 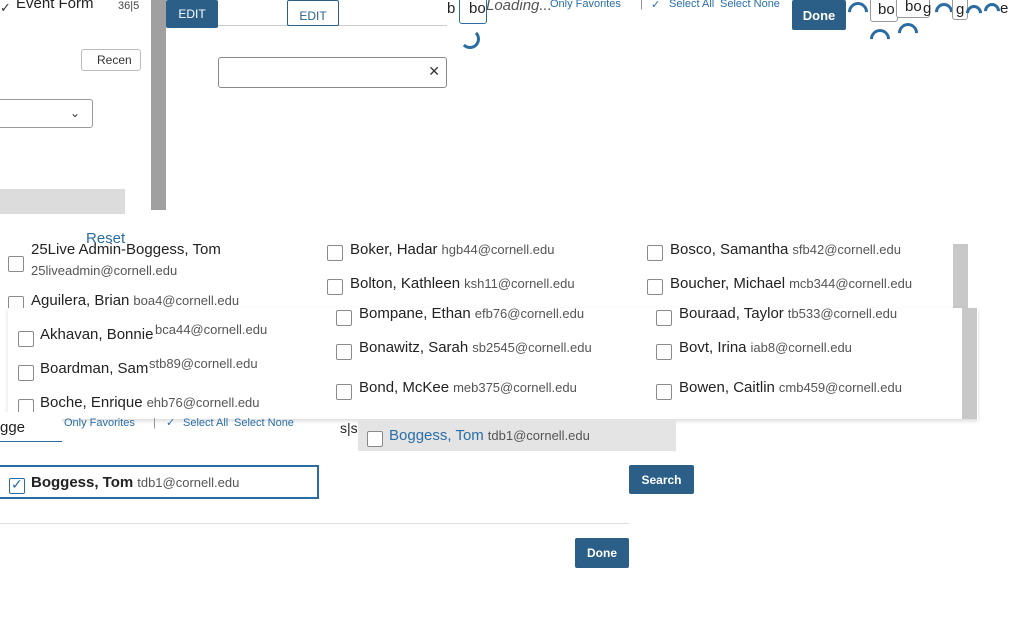 I want to click on person-email: mcb344@cornell.edu, so click(x=851, y=283).